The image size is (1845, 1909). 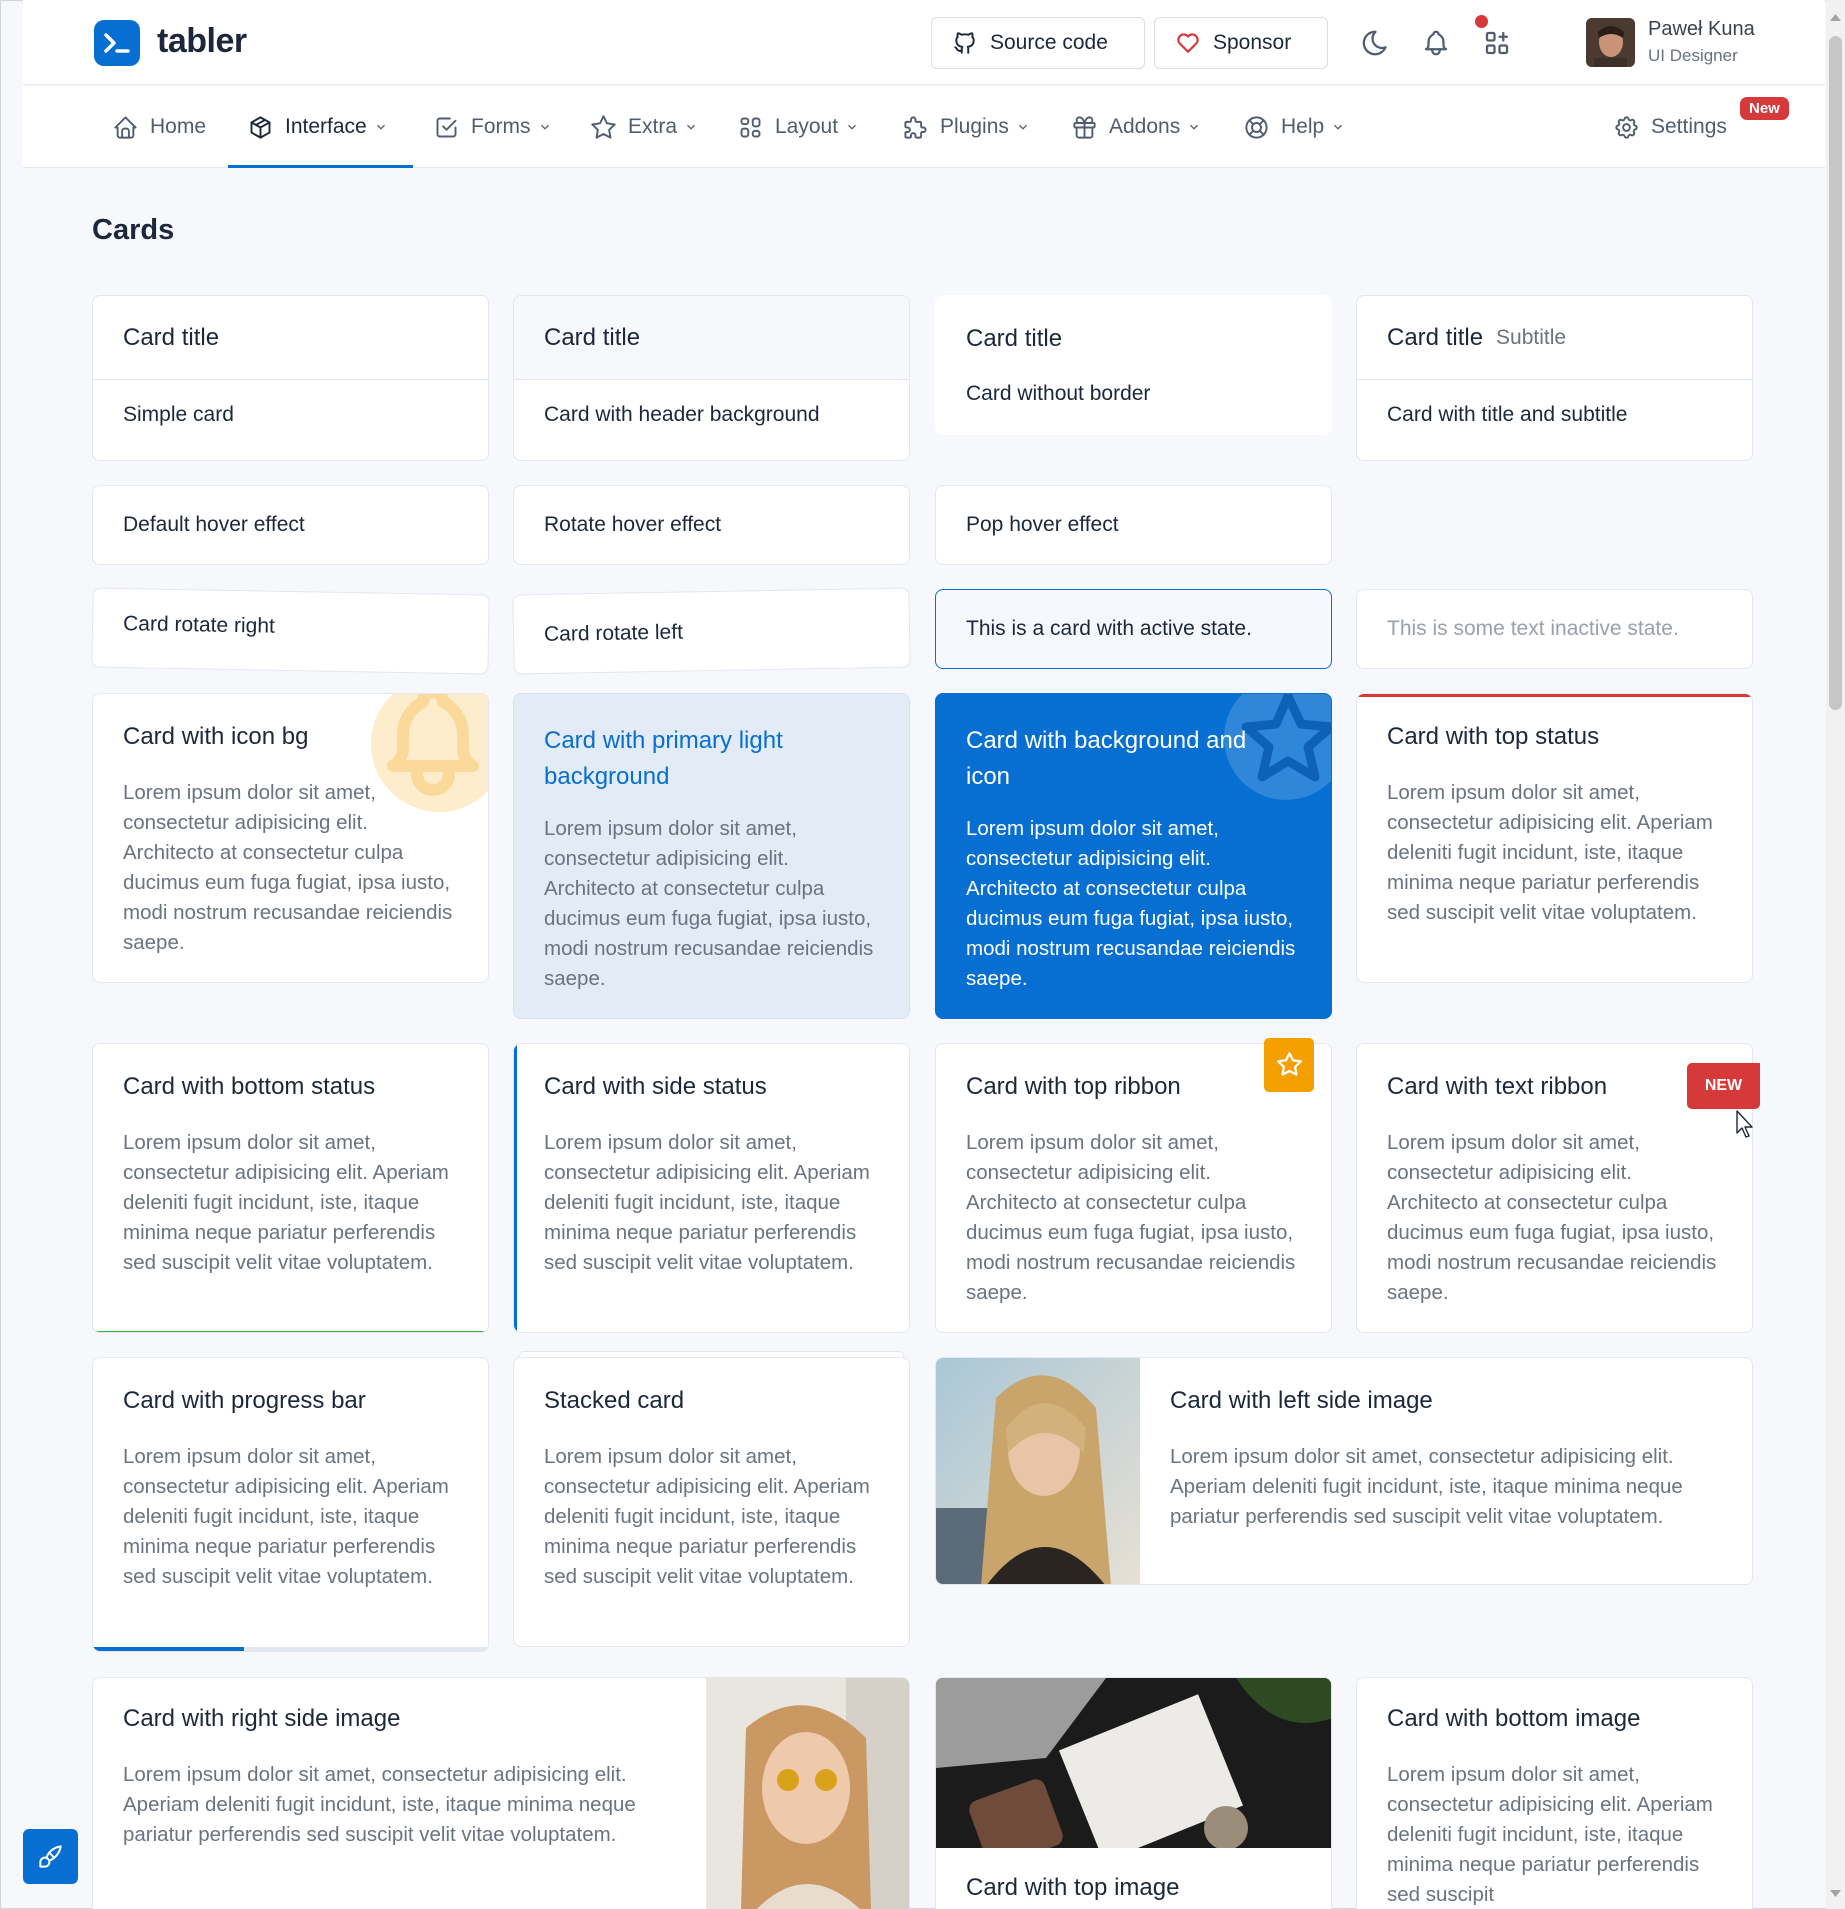 What do you see at coordinates (1436, 43) in the screenshot?
I see `bell-icon` at bounding box center [1436, 43].